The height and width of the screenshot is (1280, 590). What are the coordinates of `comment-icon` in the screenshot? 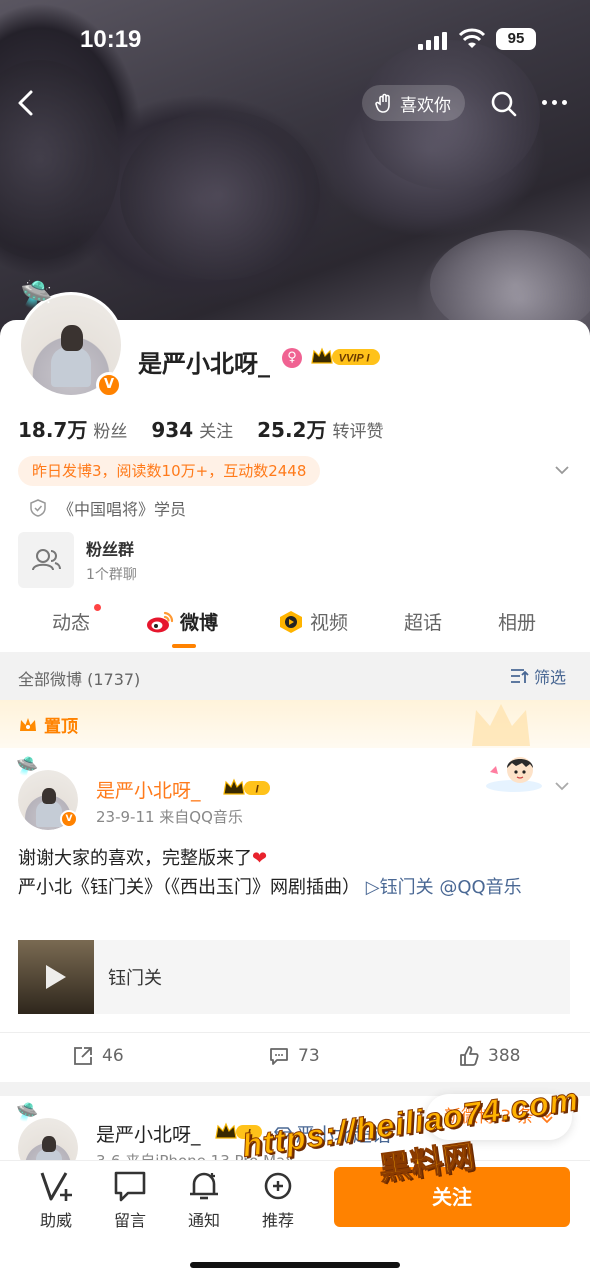 It's located at (279, 1056).